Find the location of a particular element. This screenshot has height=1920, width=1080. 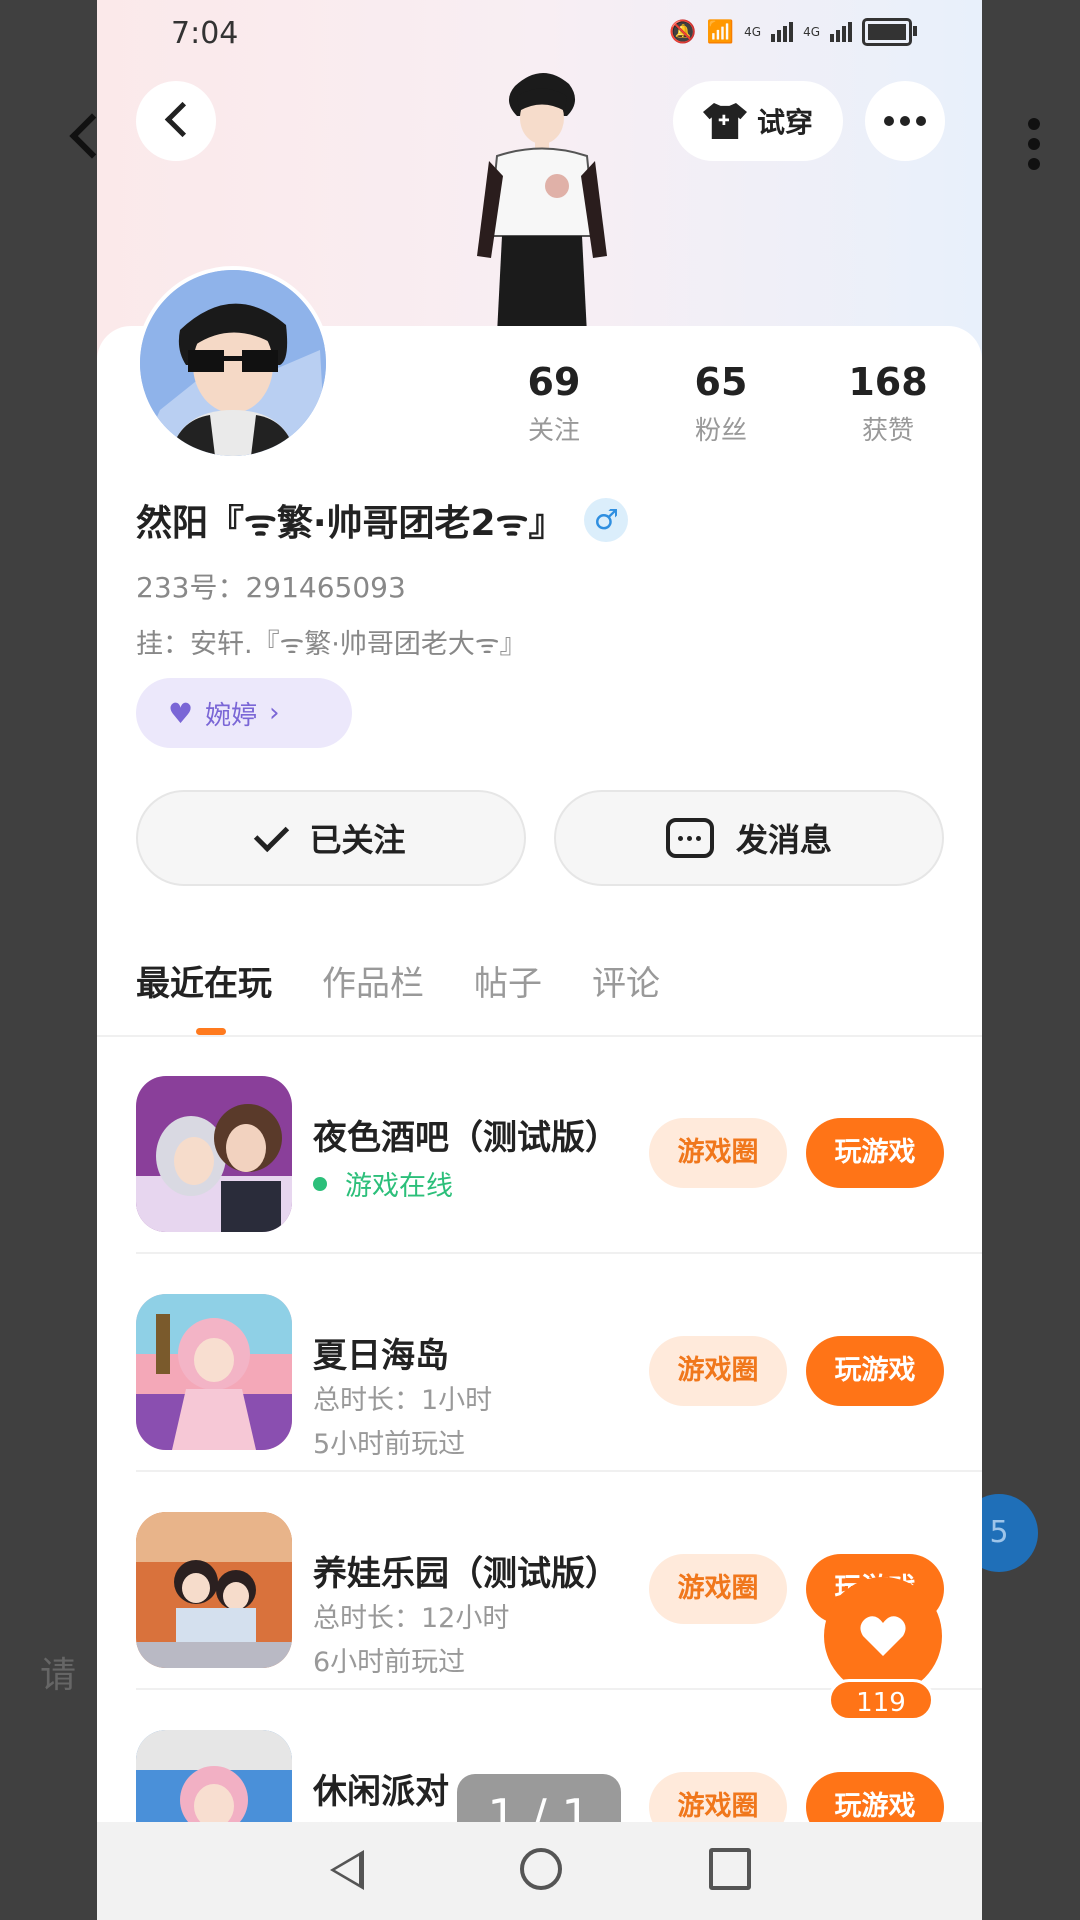

nav-home-icon is located at coordinates (541, 1869).